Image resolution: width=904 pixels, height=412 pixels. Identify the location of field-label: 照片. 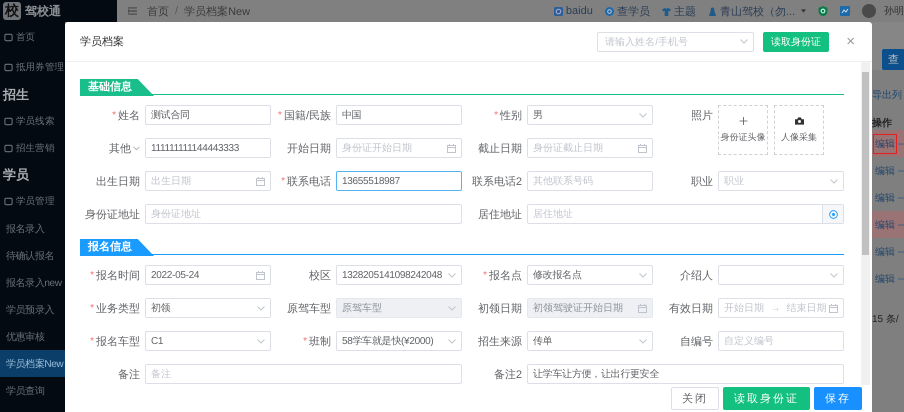
(702, 115).